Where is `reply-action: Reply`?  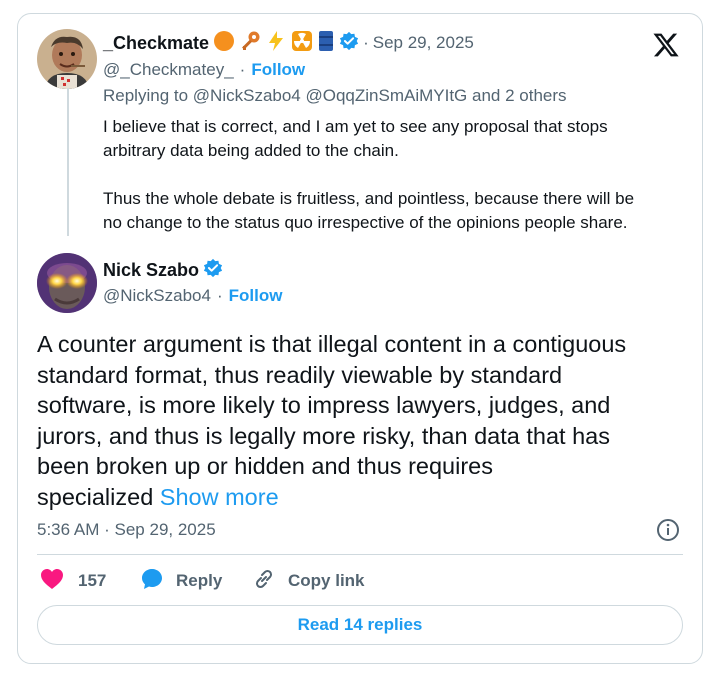
reply-action: Reply is located at coordinates (181, 581).